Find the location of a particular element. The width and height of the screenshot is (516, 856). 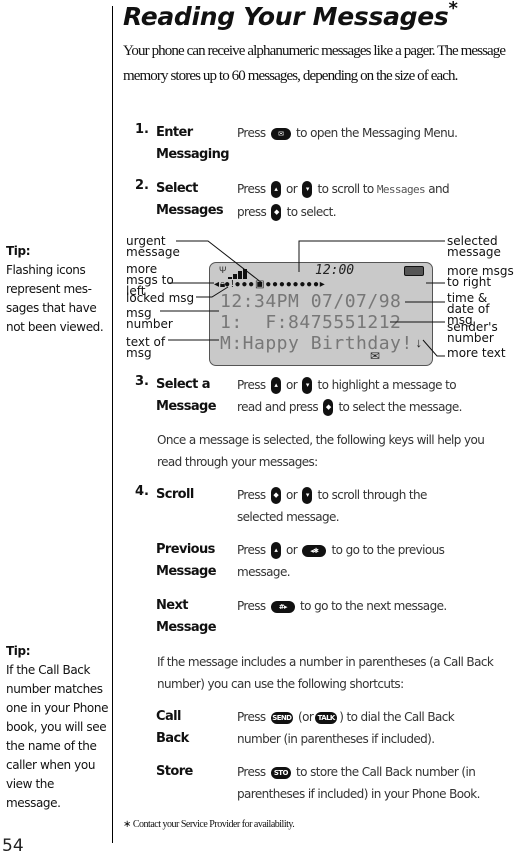

step-number: 4. is located at coordinates (142, 491).